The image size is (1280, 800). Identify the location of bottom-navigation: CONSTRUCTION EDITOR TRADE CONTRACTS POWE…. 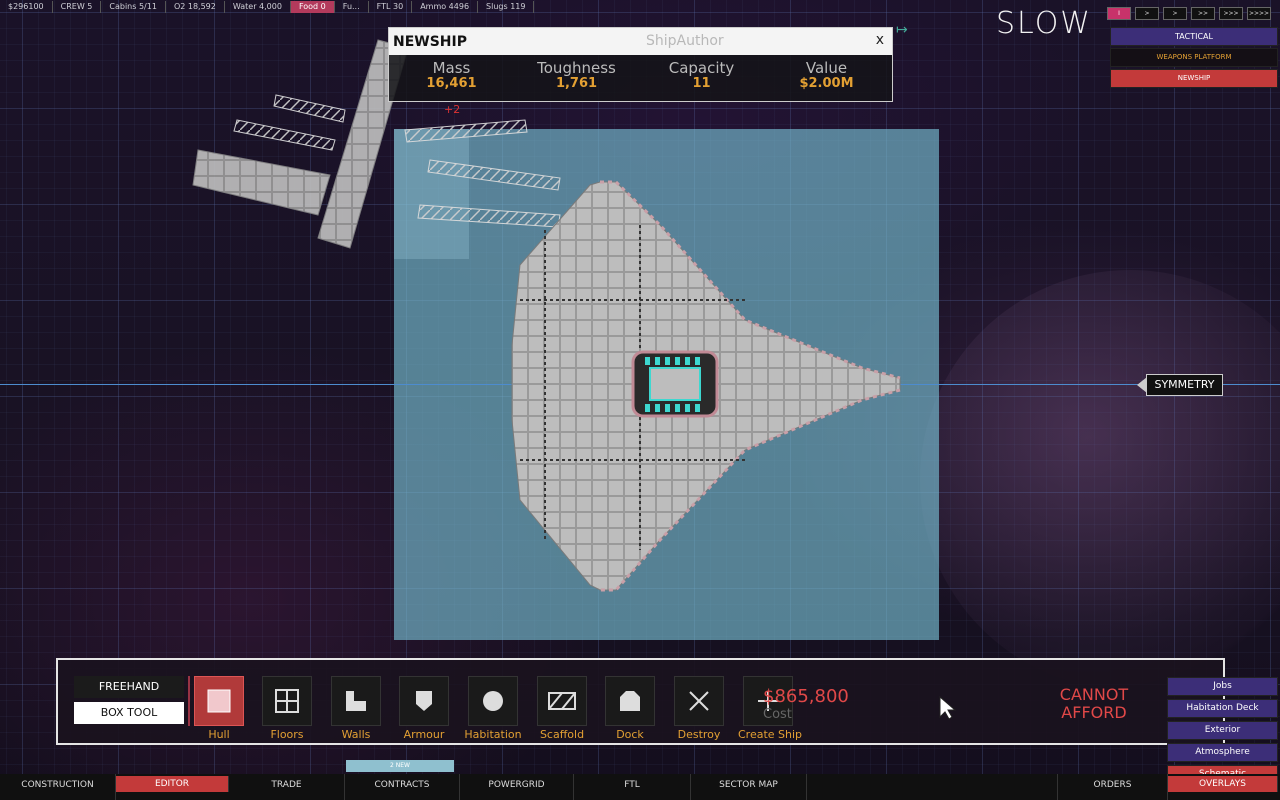
(640, 787).